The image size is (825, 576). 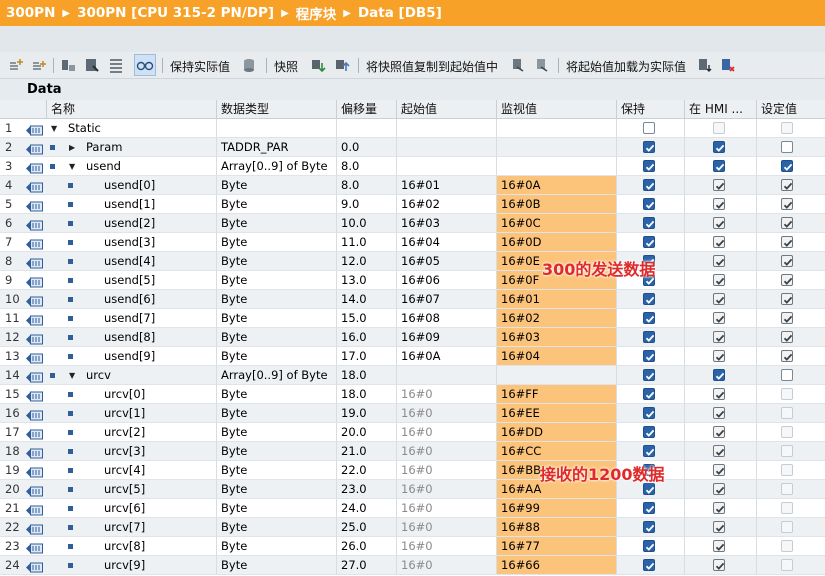 I want to click on table-row: 2 ▶ Param TADDR_PAR 0.0, so click(x=412, y=147).